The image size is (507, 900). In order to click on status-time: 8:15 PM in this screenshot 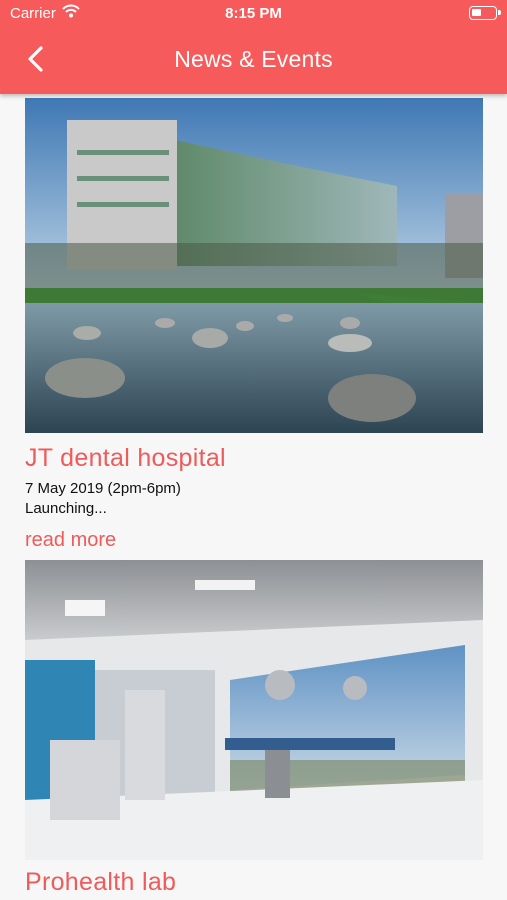, I will do `click(253, 13)`.